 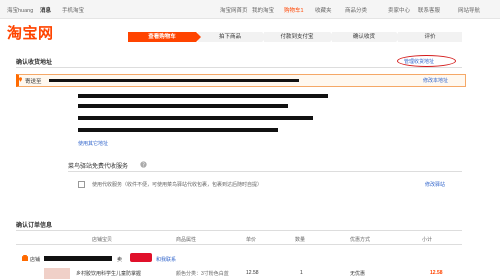 What do you see at coordinates (108, 273) in the screenshot?
I see `item-title: 乡村胶饮用科学生儿童防掌握` at bounding box center [108, 273].